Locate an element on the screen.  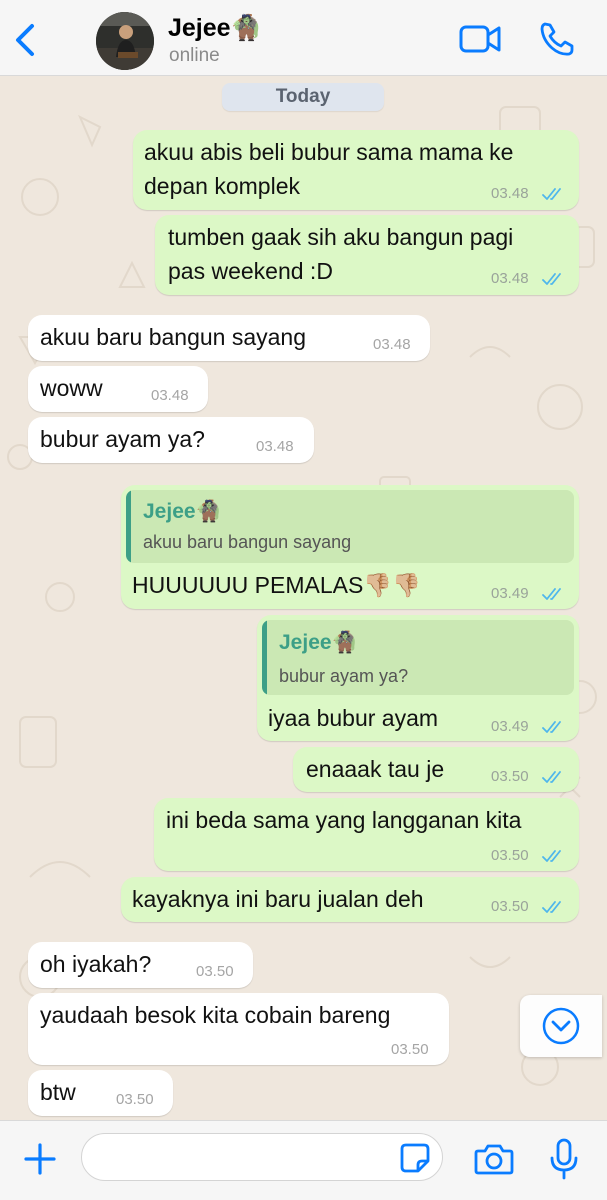
message-text: akuu baru bangun sayang is located at coordinates (173, 337).